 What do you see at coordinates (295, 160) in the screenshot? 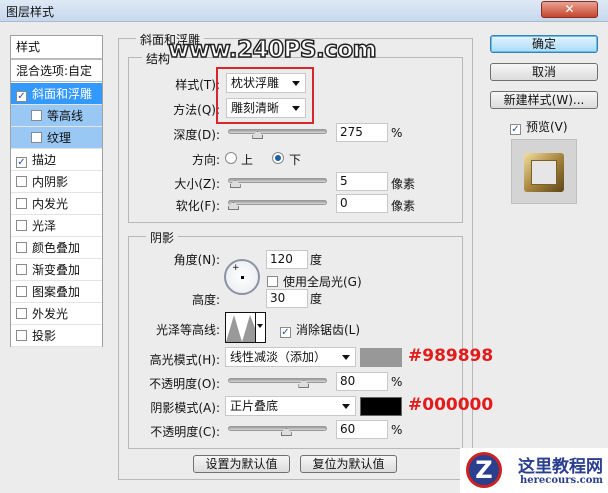
I see `direction-down-label: 下` at bounding box center [295, 160].